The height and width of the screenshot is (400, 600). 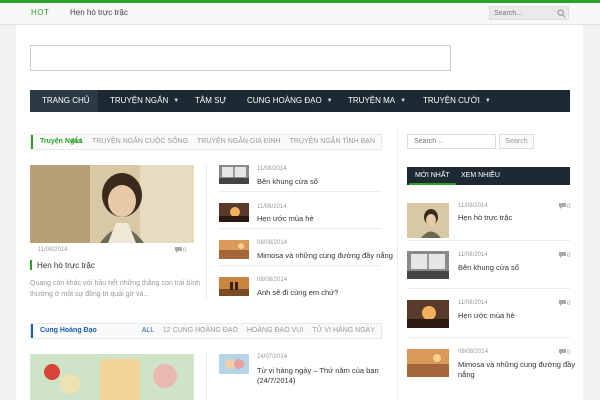 I want to click on sidebar-divider, so click(x=397, y=265).